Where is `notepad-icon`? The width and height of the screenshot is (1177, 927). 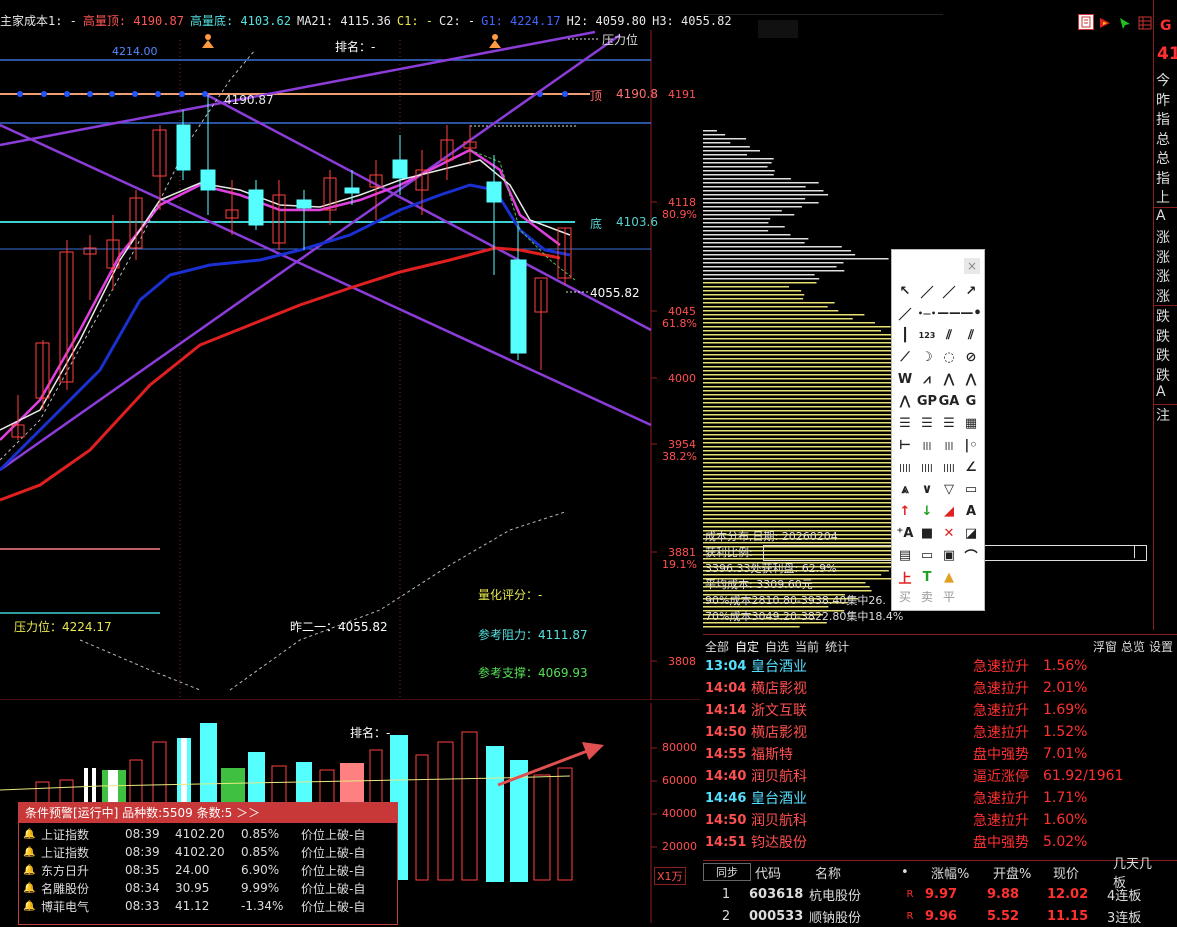
notepad-icon is located at coordinates (1086, 22).